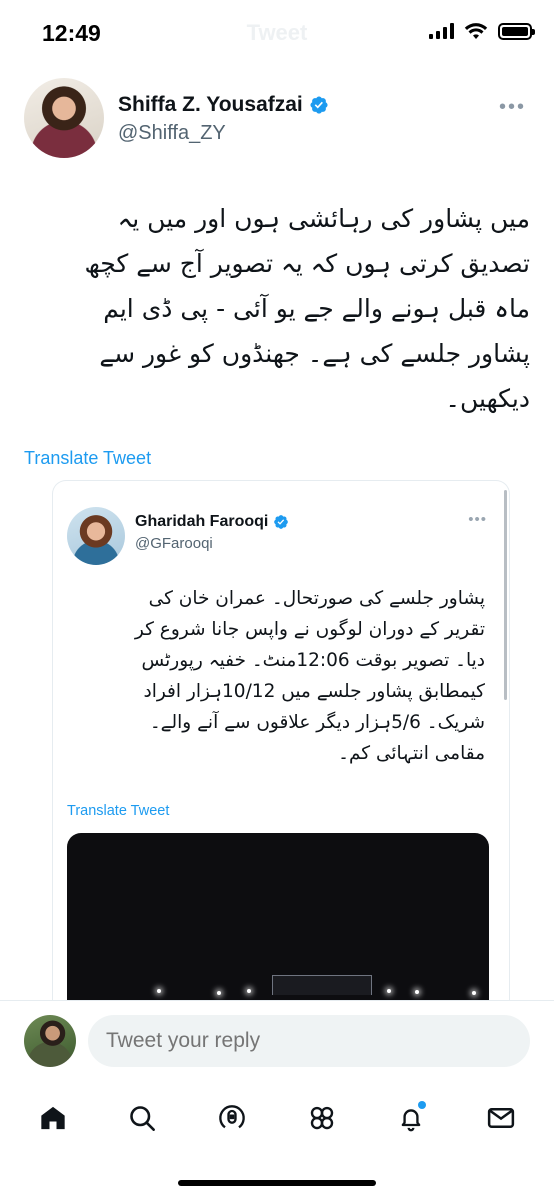 The height and width of the screenshot is (1200, 554). What do you see at coordinates (172, 133) in the screenshot?
I see `author-handle: @Shiffa_ZY` at bounding box center [172, 133].